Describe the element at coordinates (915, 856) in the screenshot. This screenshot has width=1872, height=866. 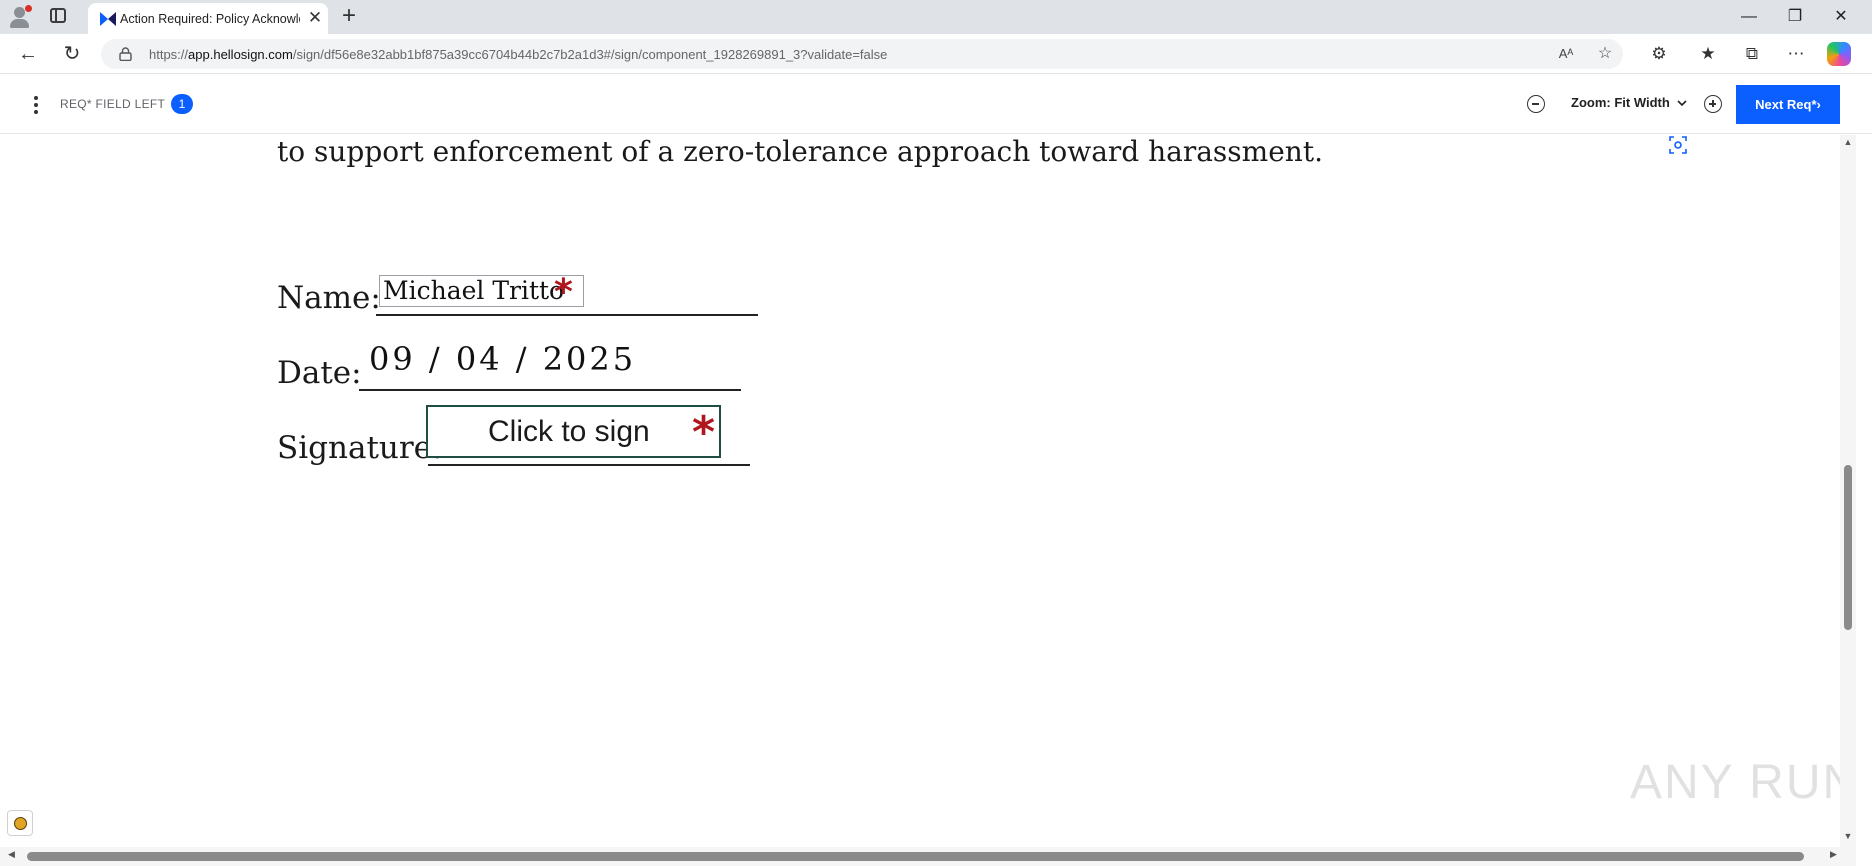
I see `horizontal-scroll-thumb` at that location.